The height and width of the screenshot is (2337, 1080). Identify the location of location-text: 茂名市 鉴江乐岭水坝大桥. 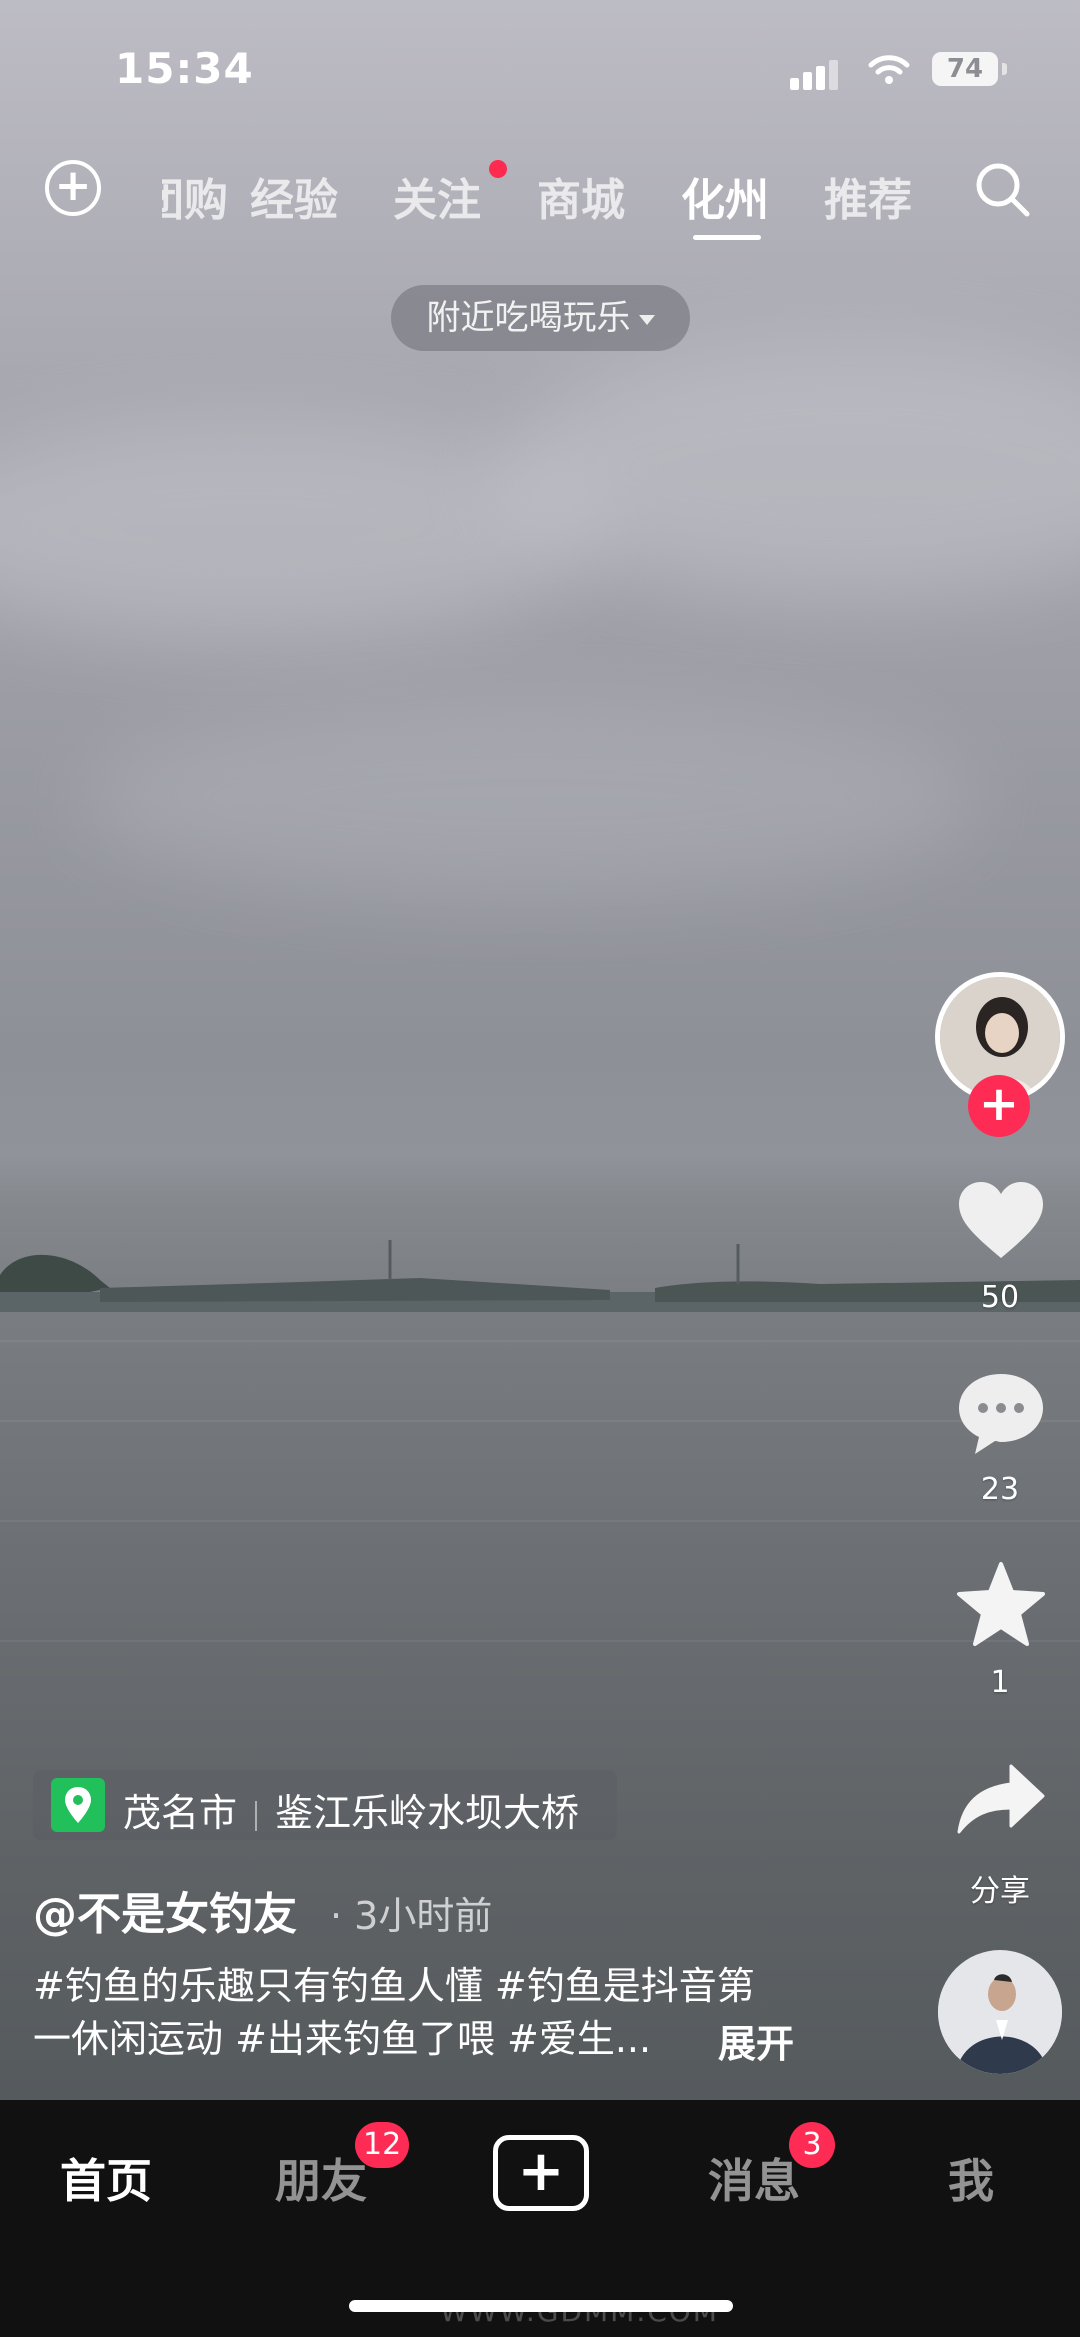
(351, 1809).